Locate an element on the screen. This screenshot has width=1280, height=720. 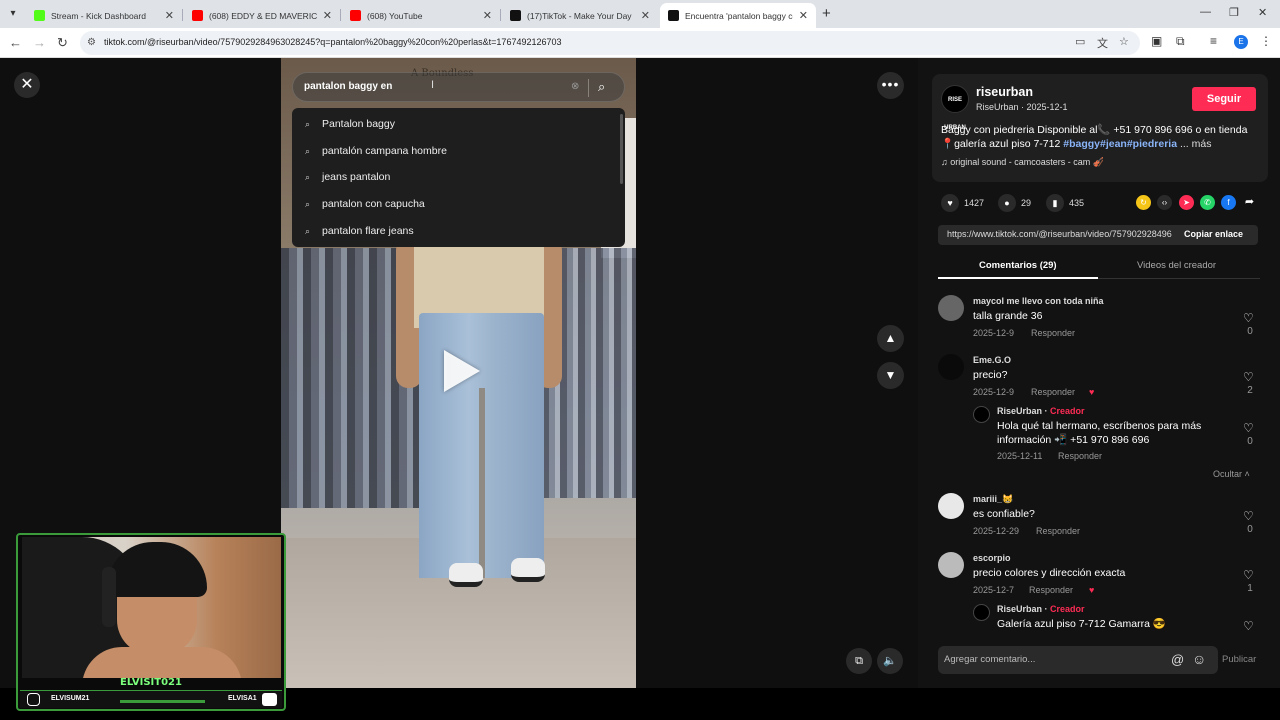
comment-author: mariii_😸 is located at coordinates (993, 499).